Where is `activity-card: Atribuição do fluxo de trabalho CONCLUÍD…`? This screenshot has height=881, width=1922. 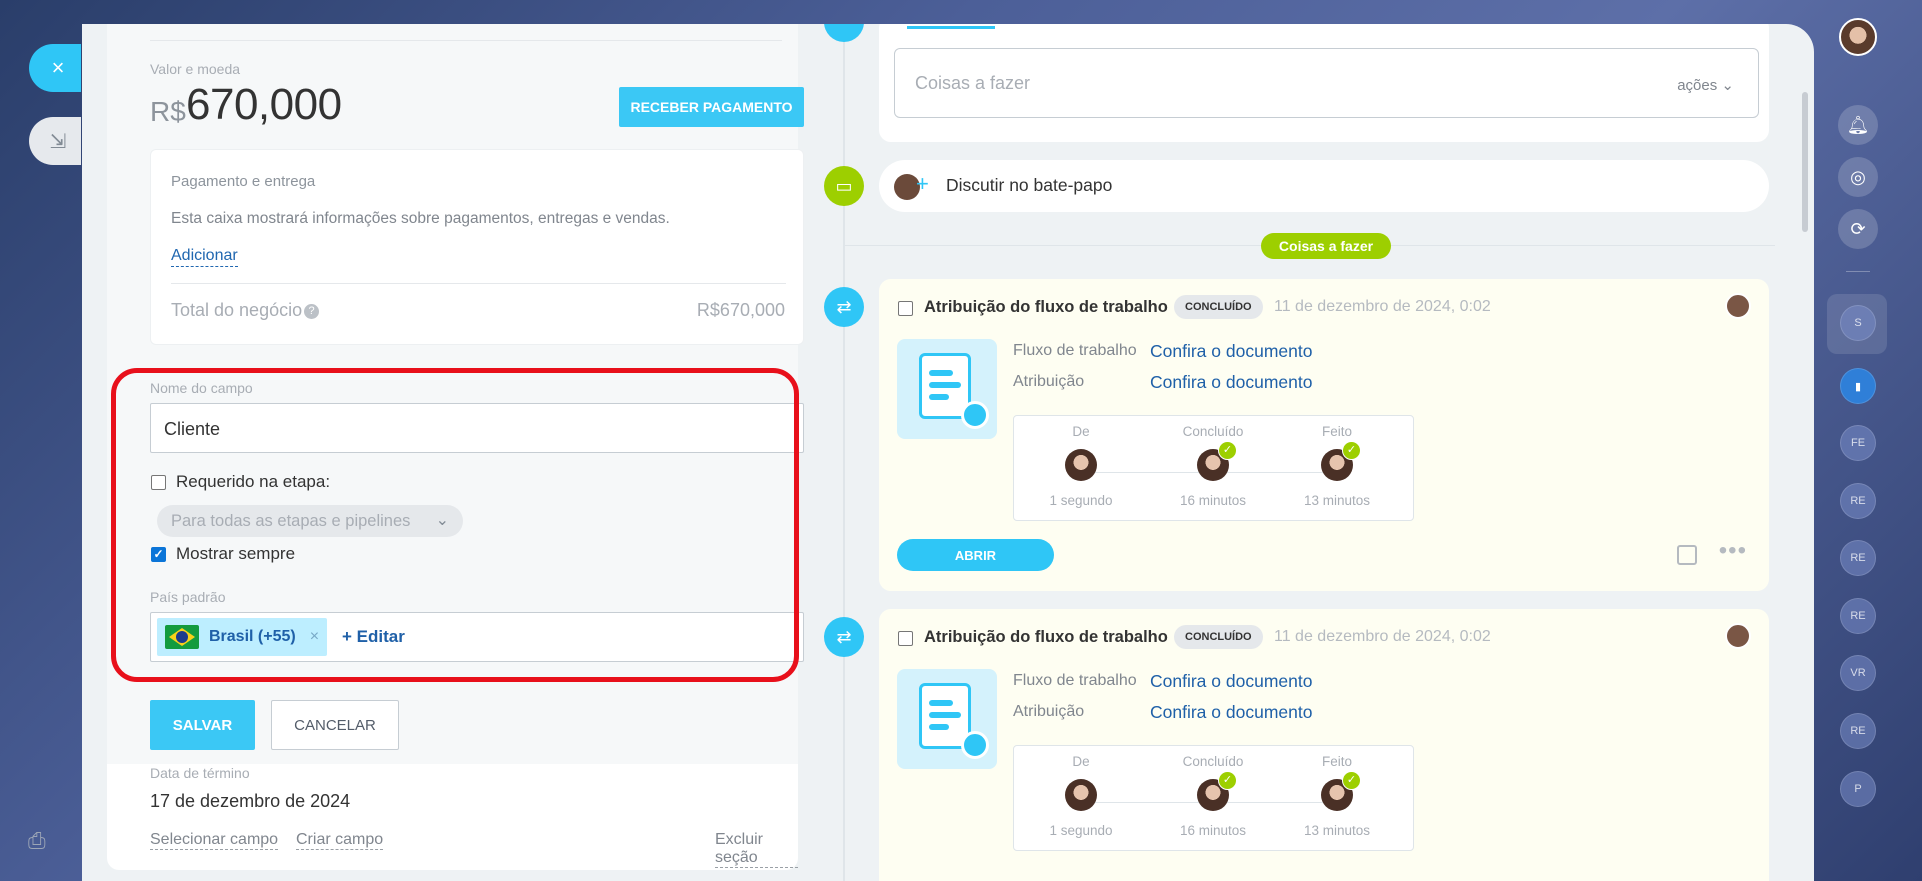
activity-card: Atribuição do fluxo de trabalho CONCLUÍD… is located at coordinates (1324, 745).